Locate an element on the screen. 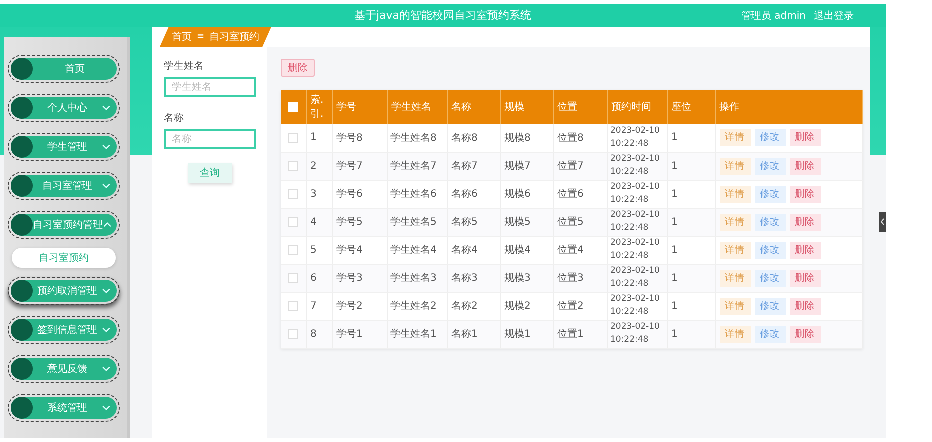 Image resolution: width=932 pixels, height=442 pixels. table-cell: 3 is located at coordinates (319, 194).